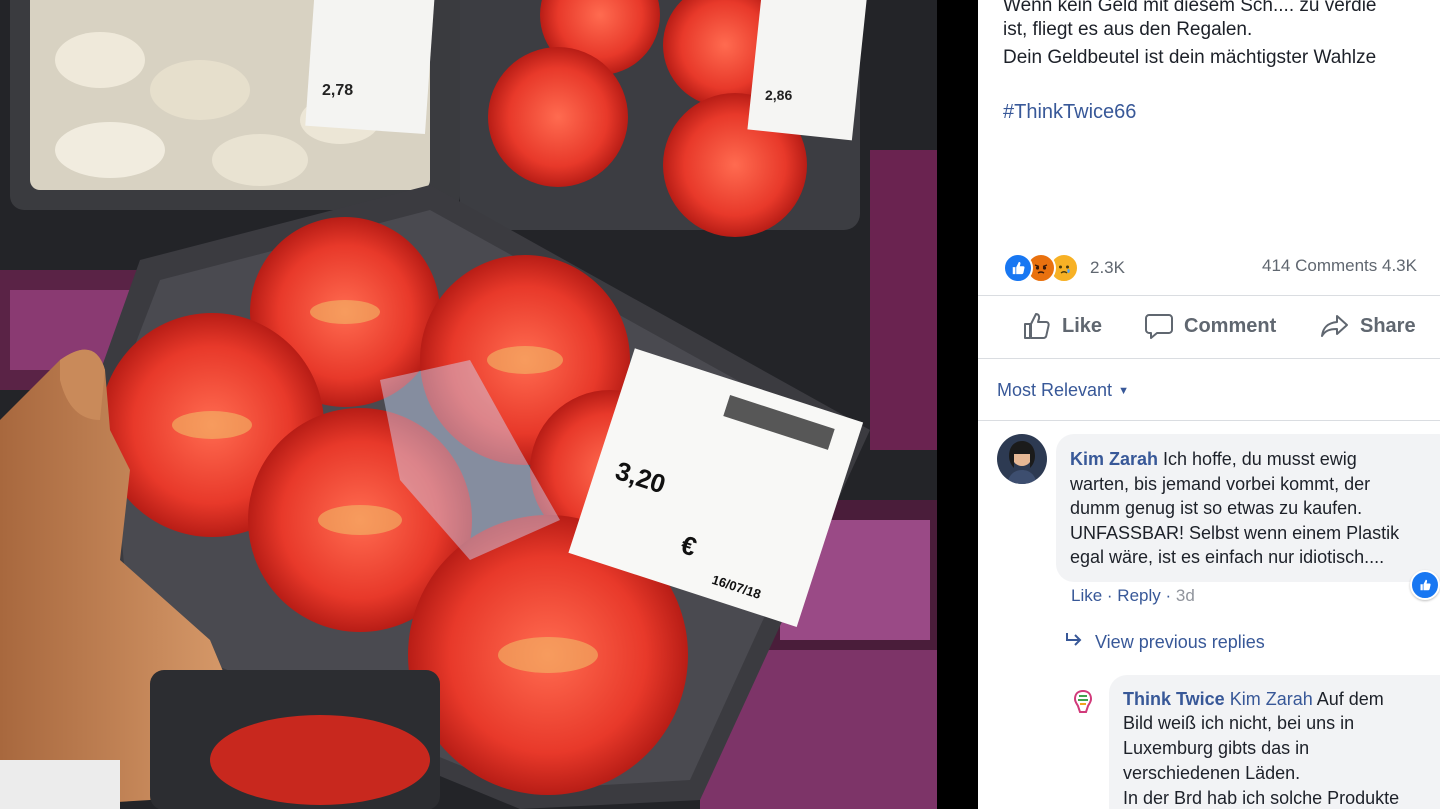 This screenshot has width=1440, height=809. Describe the element at coordinates (1069, 112) in the screenshot. I see `hashtag-link: #ThinkTwice66` at that location.